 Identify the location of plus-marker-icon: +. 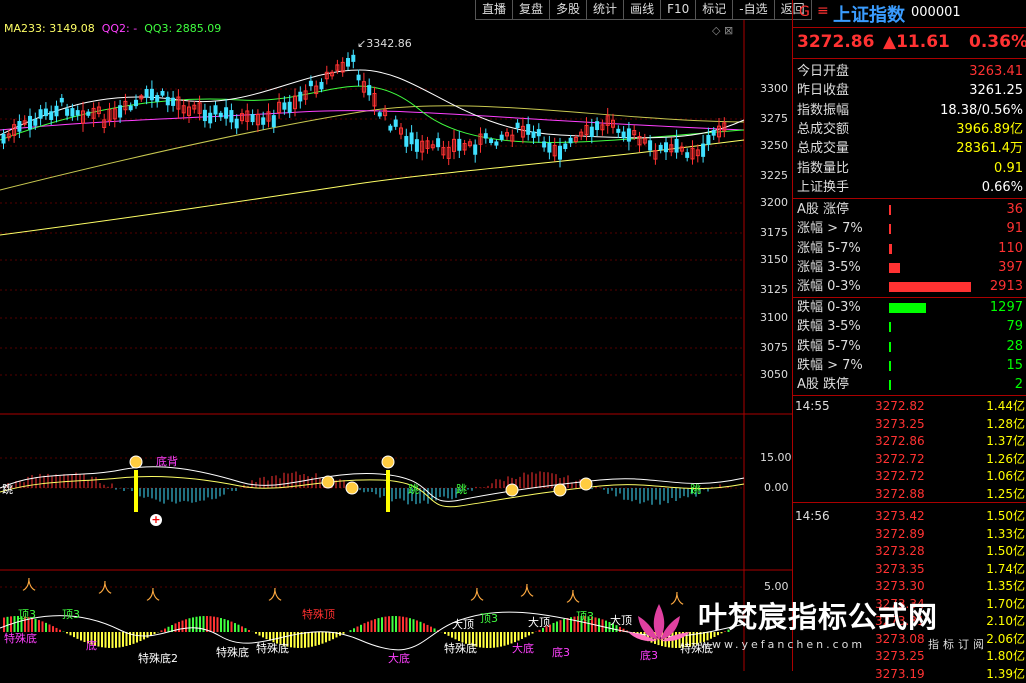
(156, 520).